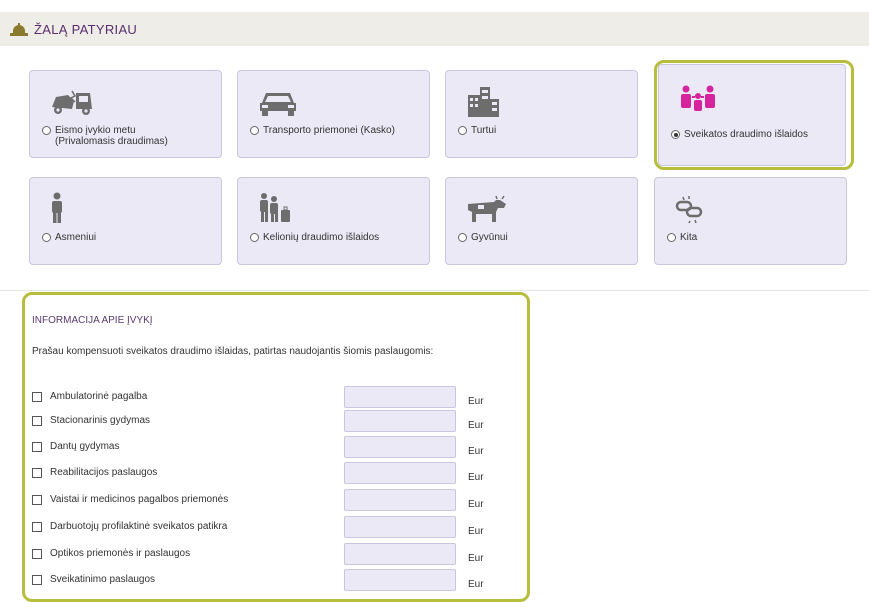 The height and width of the screenshot is (602, 869). I want to click on expense-row: Reabilitacijos paslaugos Eur, so click(267, 476).